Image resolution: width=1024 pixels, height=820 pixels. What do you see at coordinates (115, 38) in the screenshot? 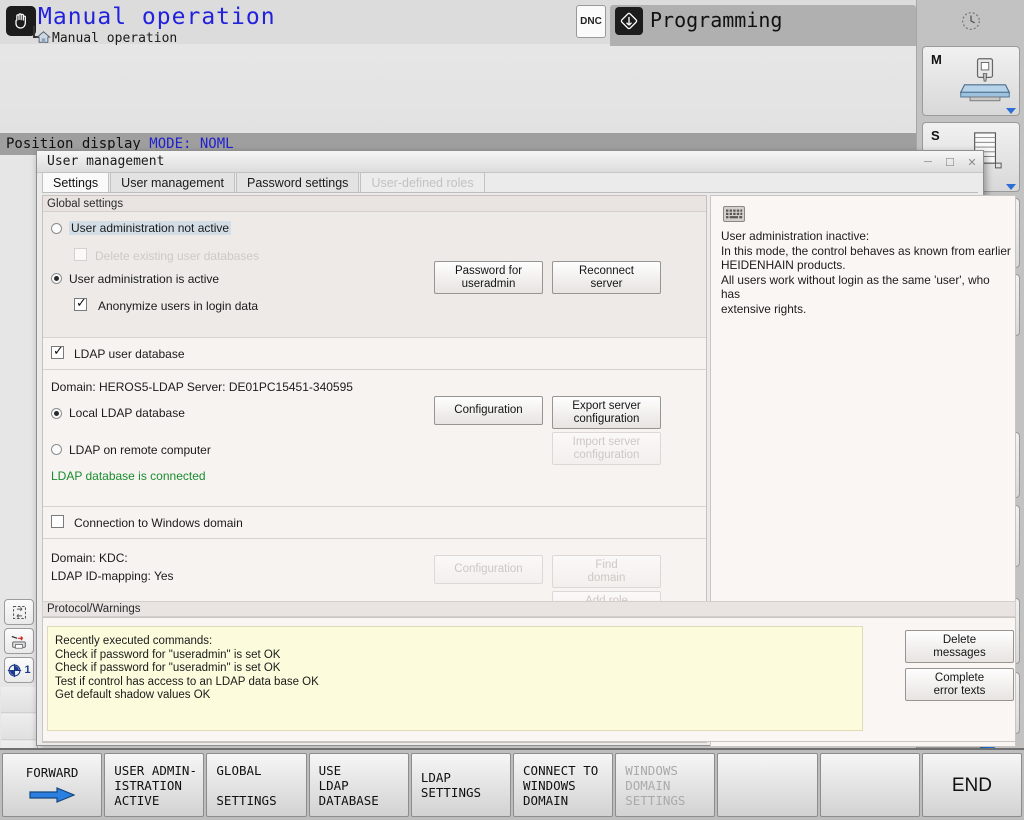
I see `breadcrumb: Manual operation` at bounding box center [115, 38].